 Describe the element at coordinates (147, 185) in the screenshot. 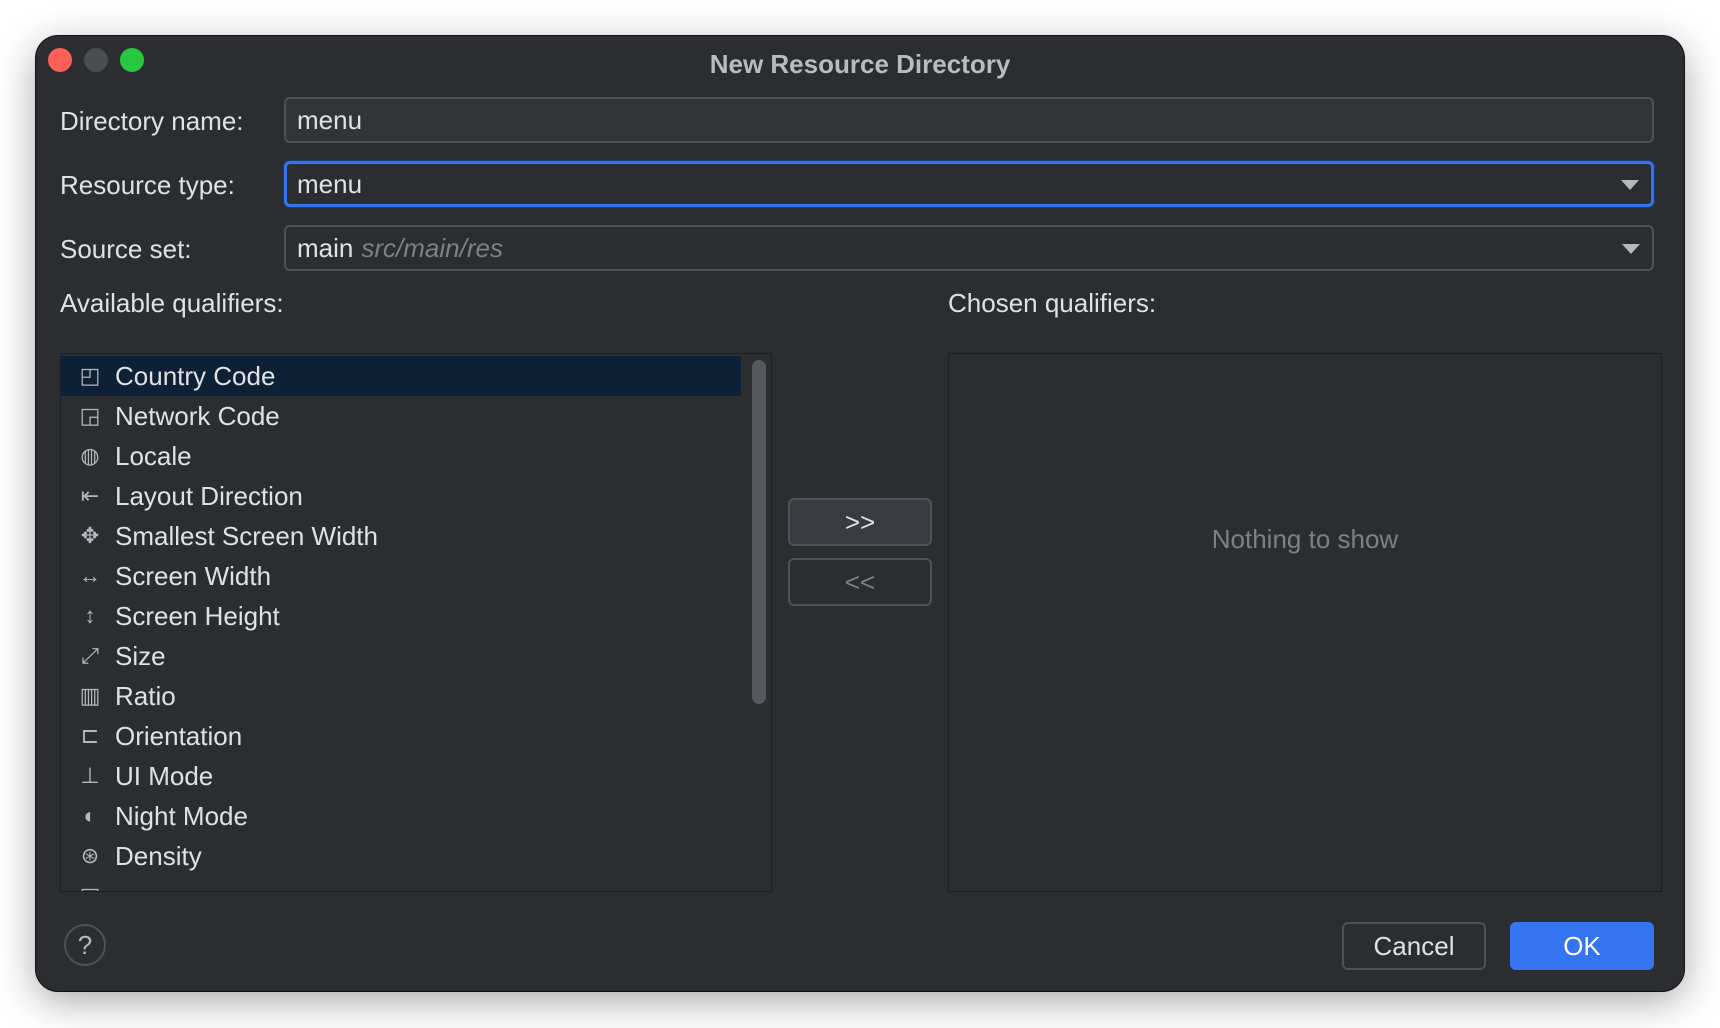

I see `resource-type-label: Resource type:` at that location.